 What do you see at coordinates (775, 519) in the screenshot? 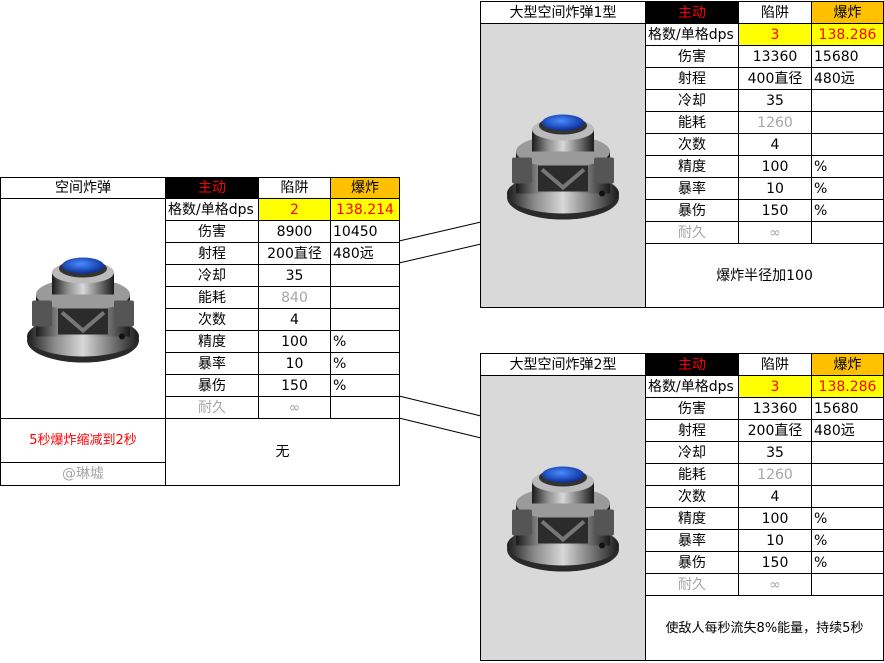
I see `stat-trap-value: 100` at bounding box center [775, 519].